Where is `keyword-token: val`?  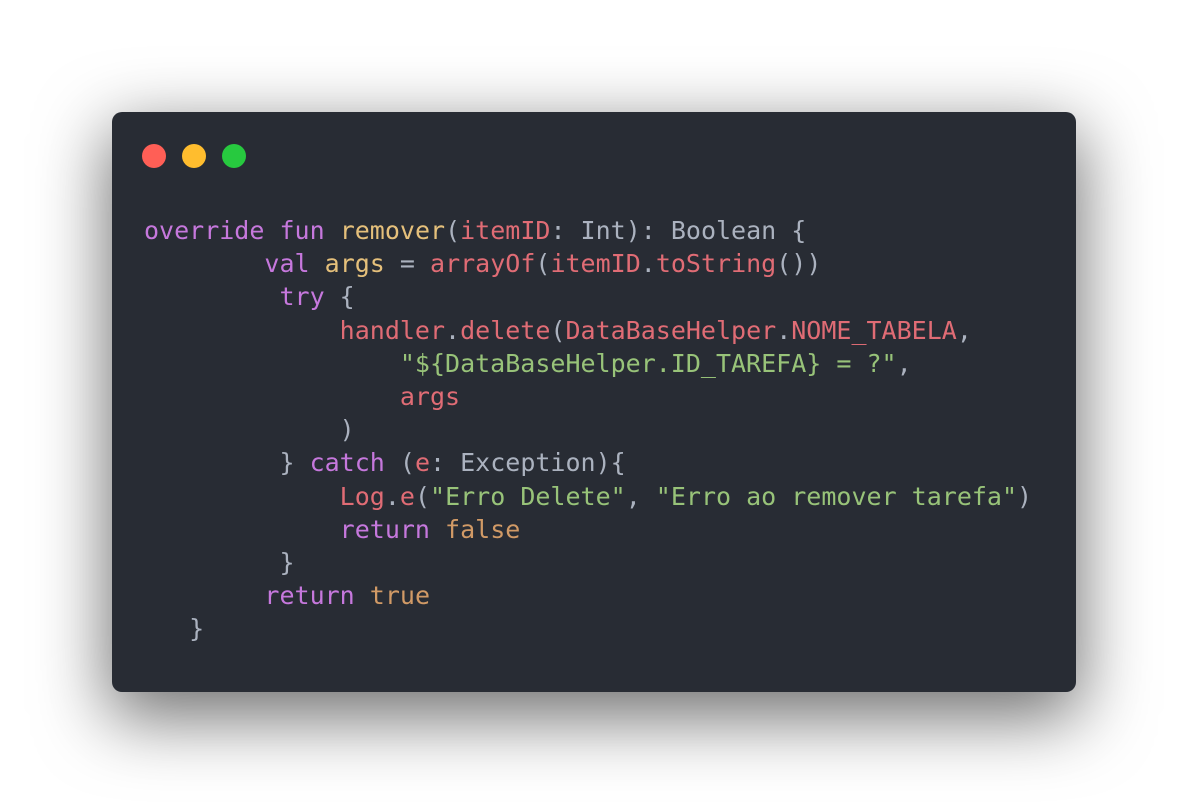
keyword-token: val is located at coordinates (287, 264).